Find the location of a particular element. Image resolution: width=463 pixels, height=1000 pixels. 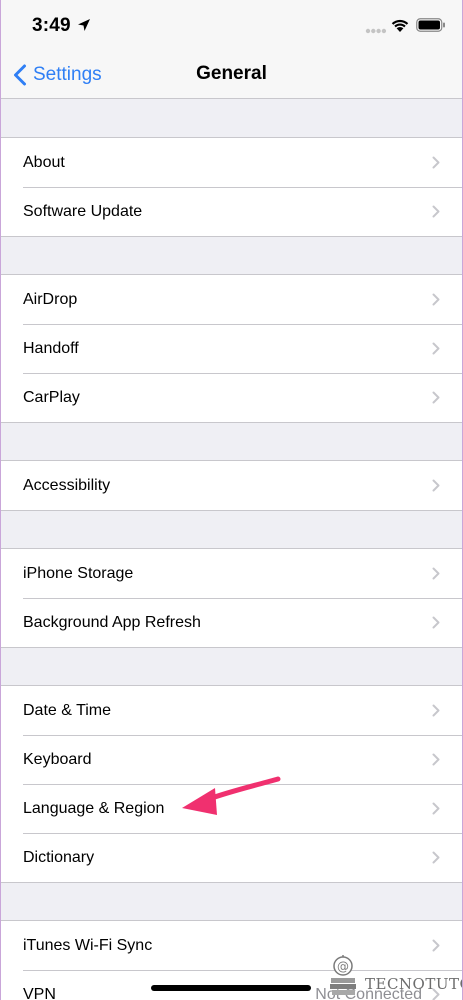

row-label: VPN is located at coordinates (39, 993).